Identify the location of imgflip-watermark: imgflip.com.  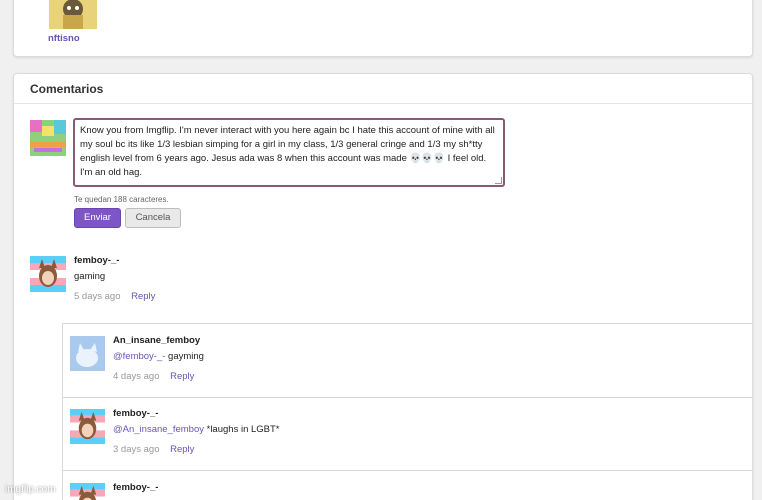
(30, 489).